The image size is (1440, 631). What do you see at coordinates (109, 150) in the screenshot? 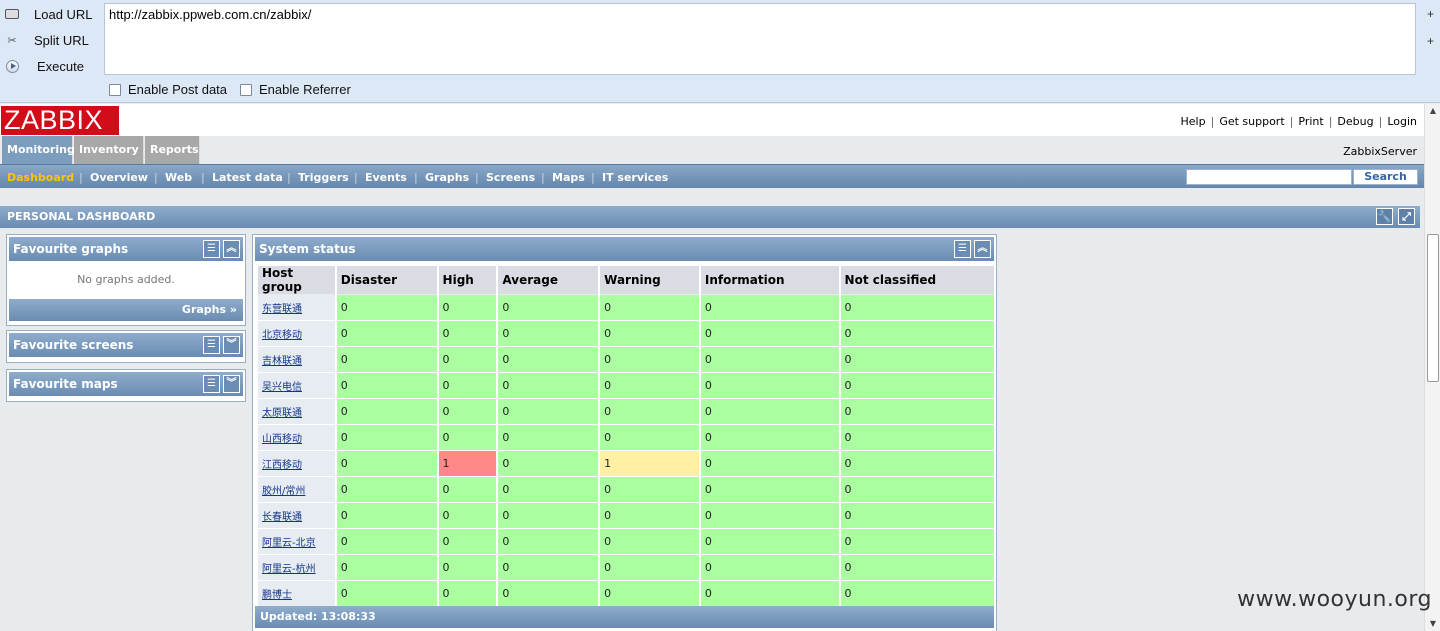
I see `tab-inventory: Inventory` at bounding box center [109, 150].